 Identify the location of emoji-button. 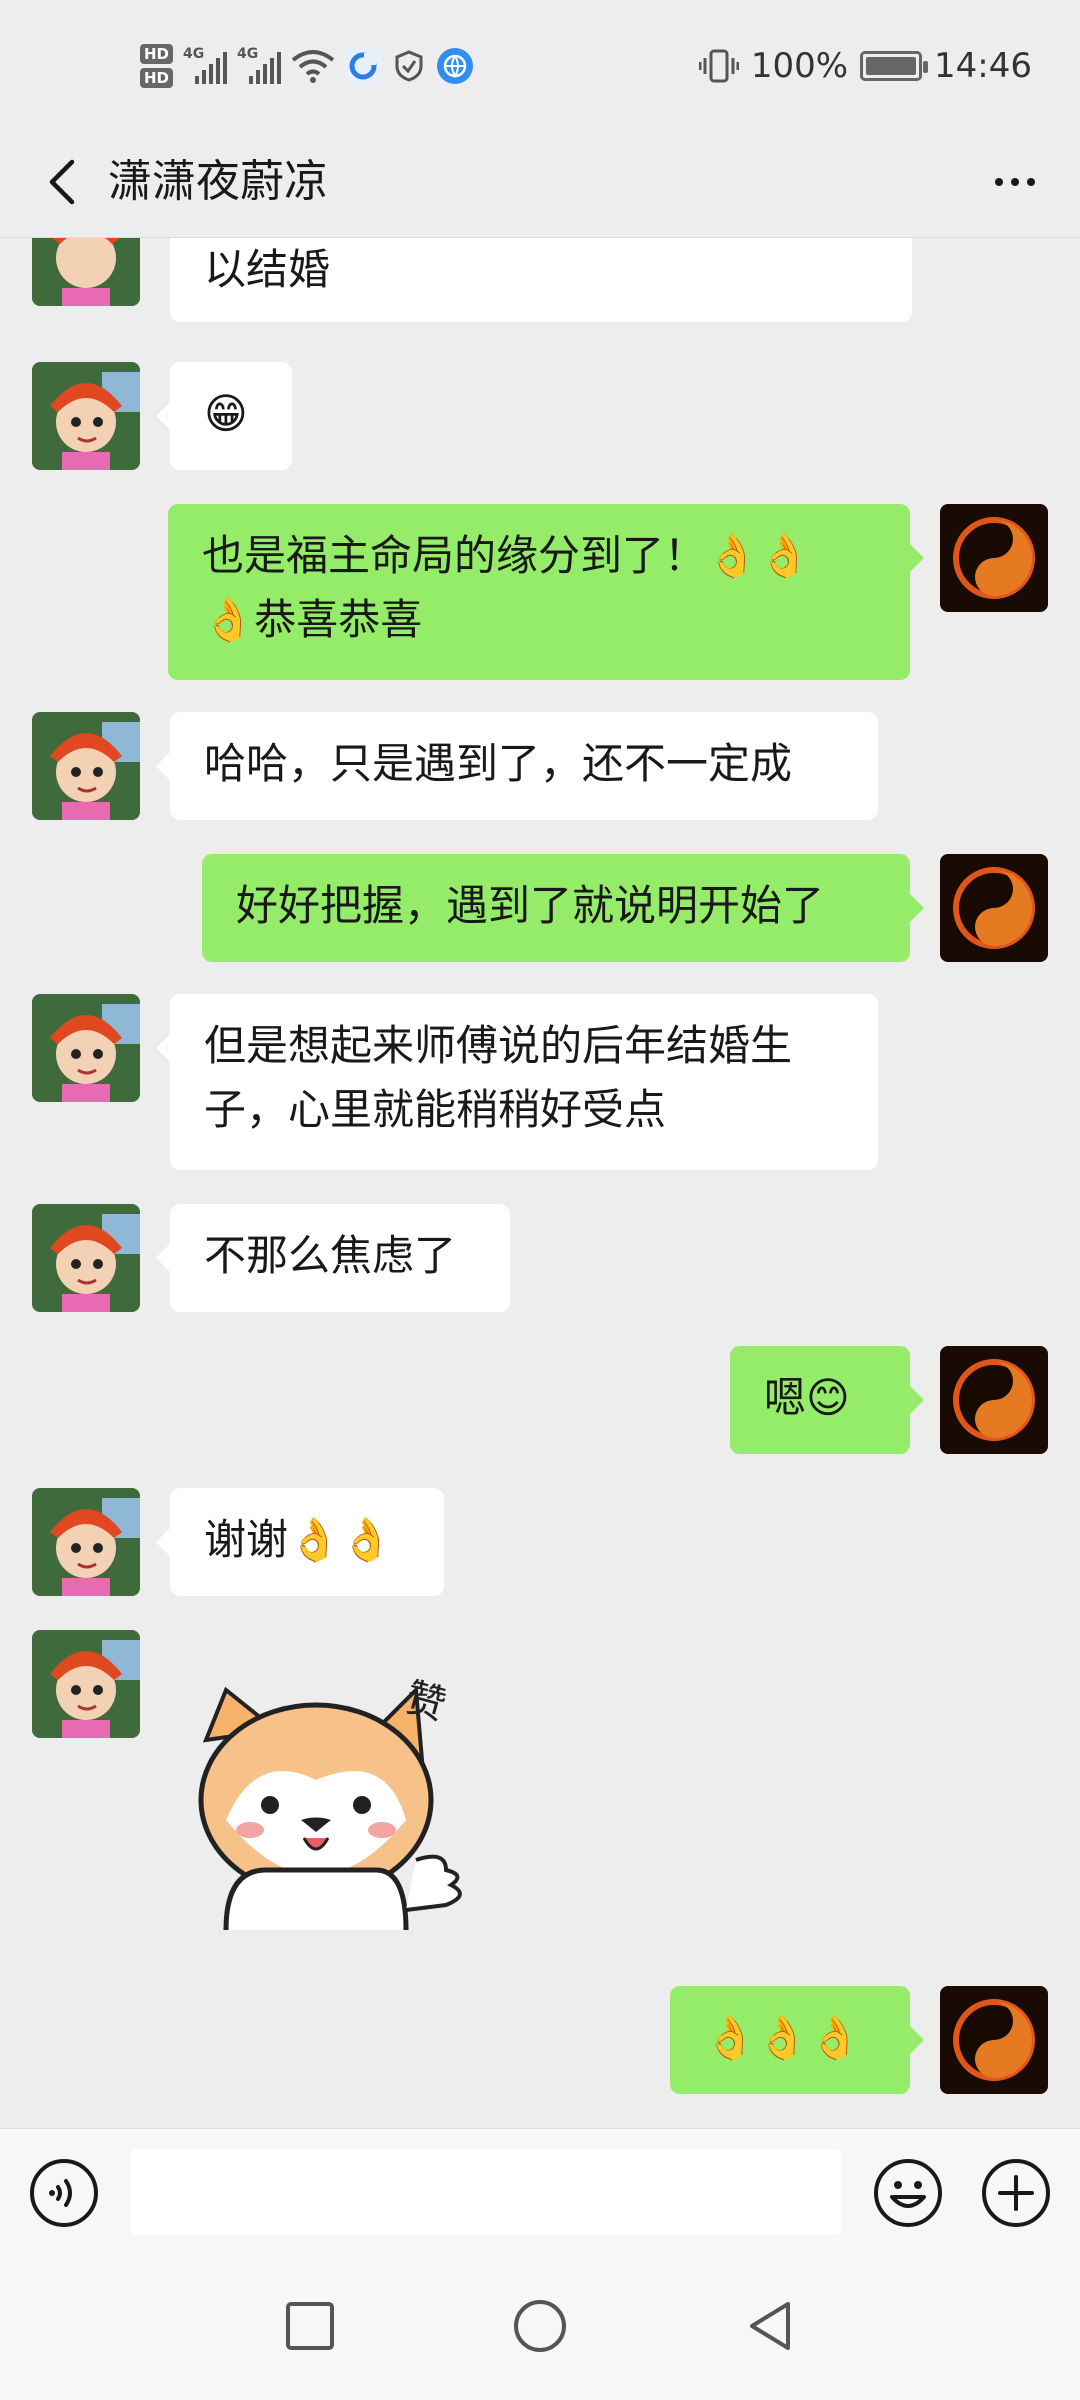
(908, 2193).